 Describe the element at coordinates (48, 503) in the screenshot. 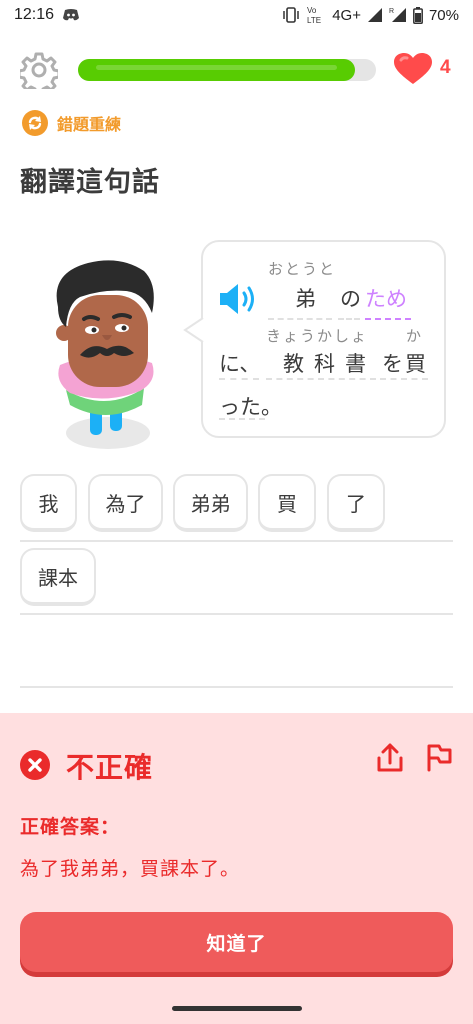

I see `answer-tile: 我` at that location.